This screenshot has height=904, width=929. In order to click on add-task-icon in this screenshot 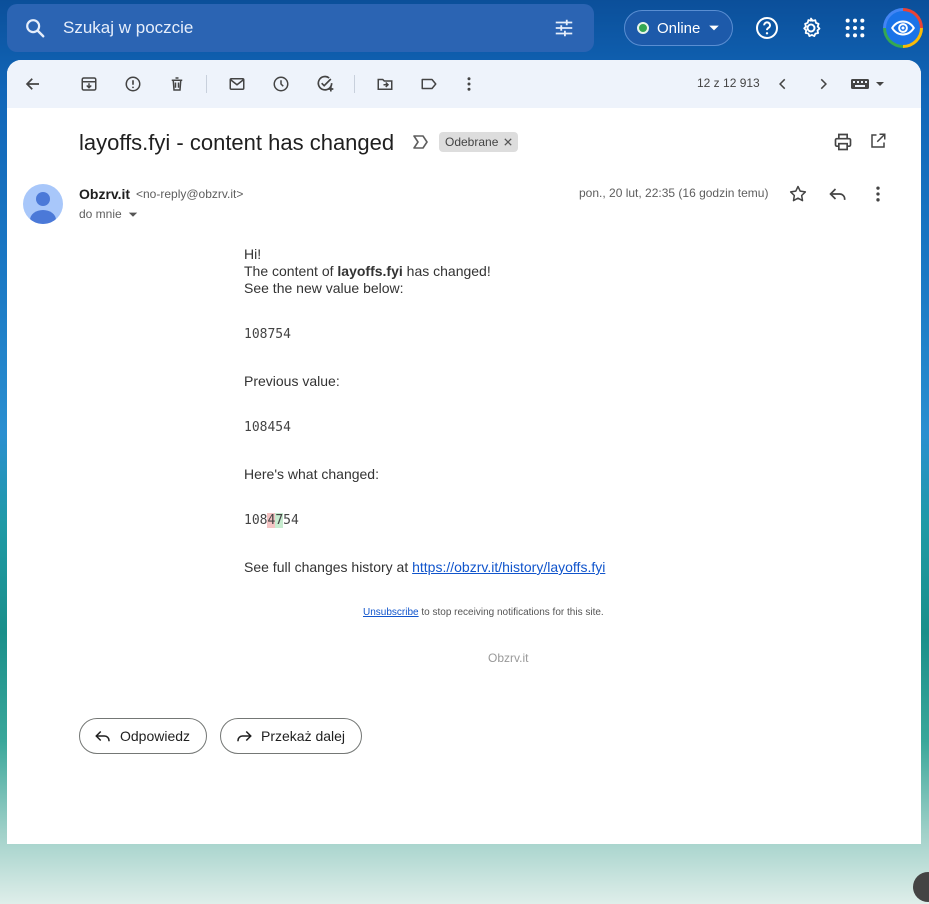, I will do `click(325, 84)`.